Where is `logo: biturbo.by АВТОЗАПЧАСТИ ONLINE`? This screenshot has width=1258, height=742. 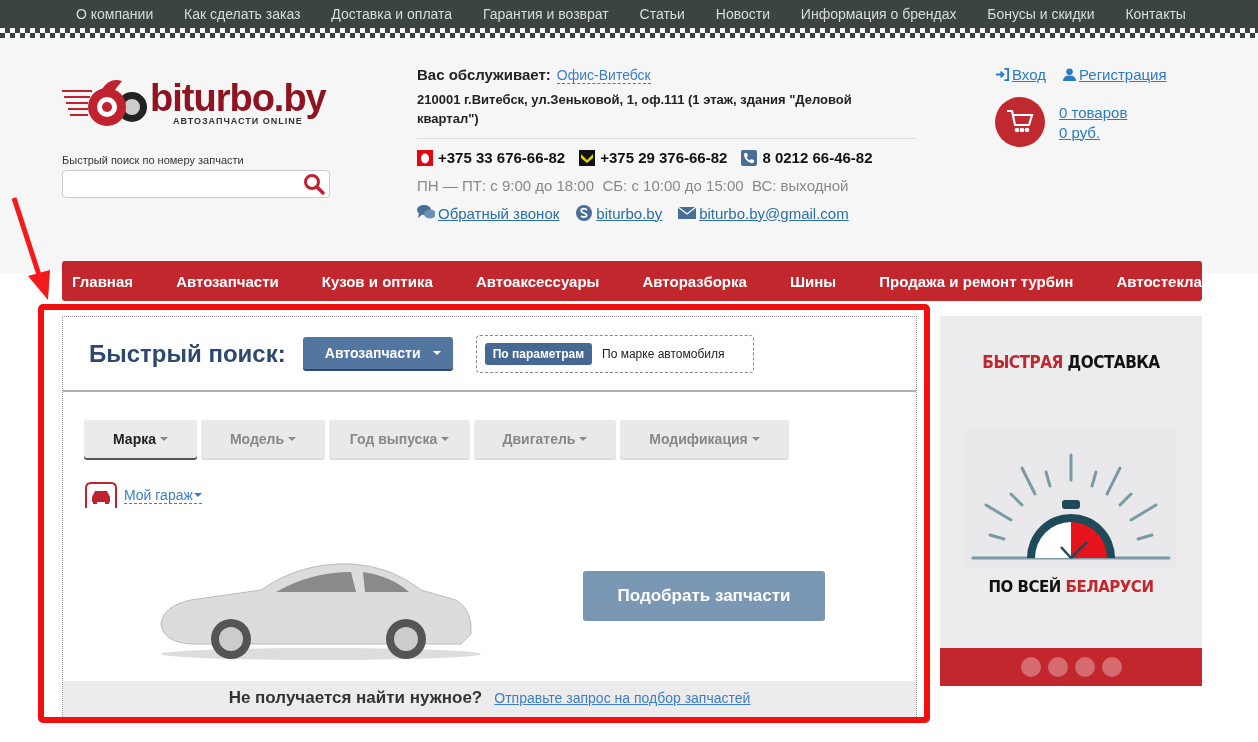 logo: biturbo.by АВТОЗАПЧАСТИ ONLINE is located at coordinates (239, 103).